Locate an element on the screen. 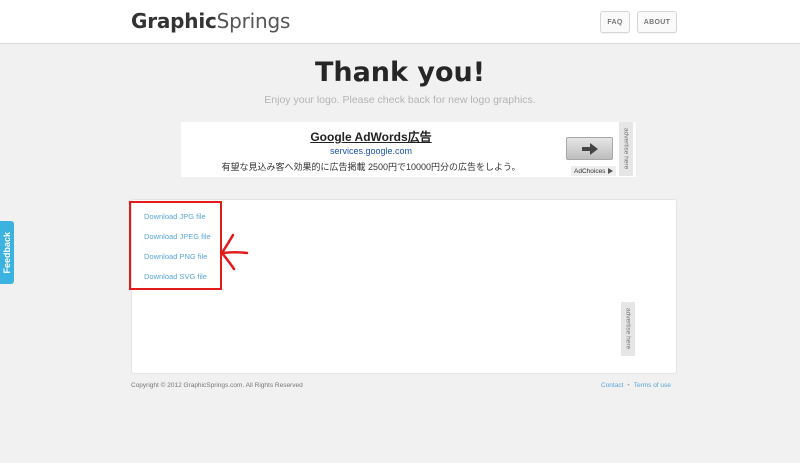 The image size is (800, 463). logo-light: Springs is located at coordinates (253, 21).